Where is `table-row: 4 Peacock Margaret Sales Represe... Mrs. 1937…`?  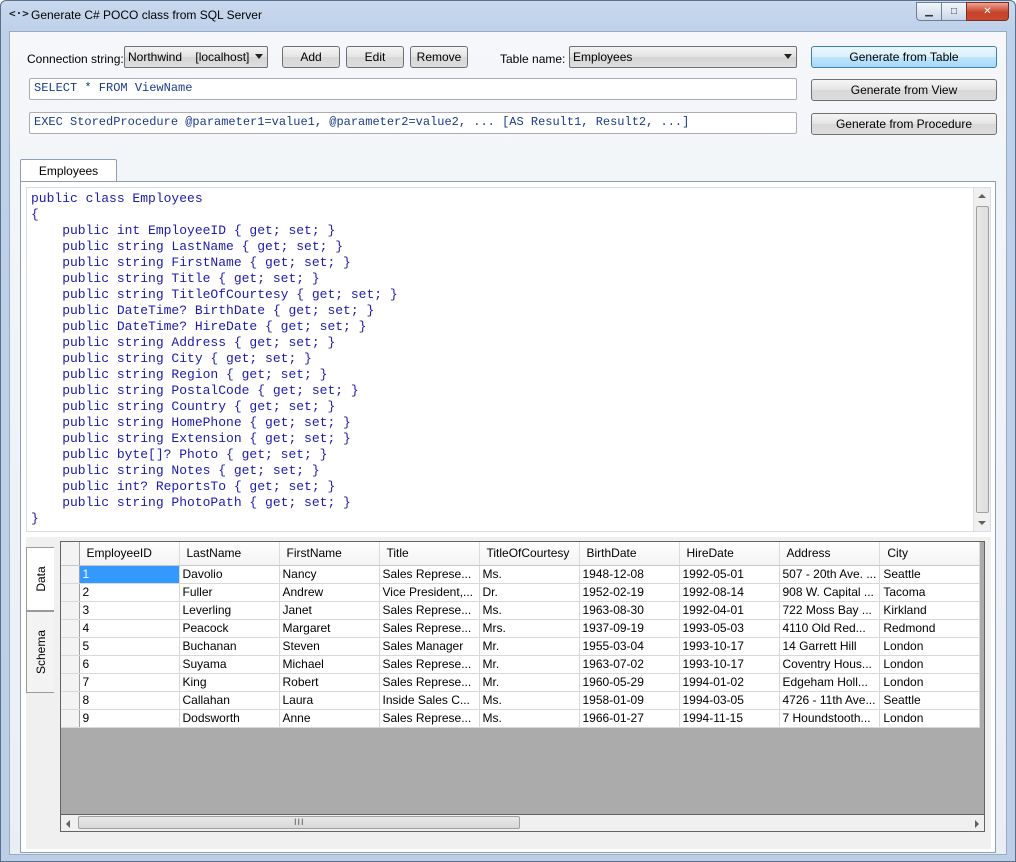
table-row: 4 Peacock Margaret Sales Represe... Mrs. 1937… is located at coordinates (521, 628).